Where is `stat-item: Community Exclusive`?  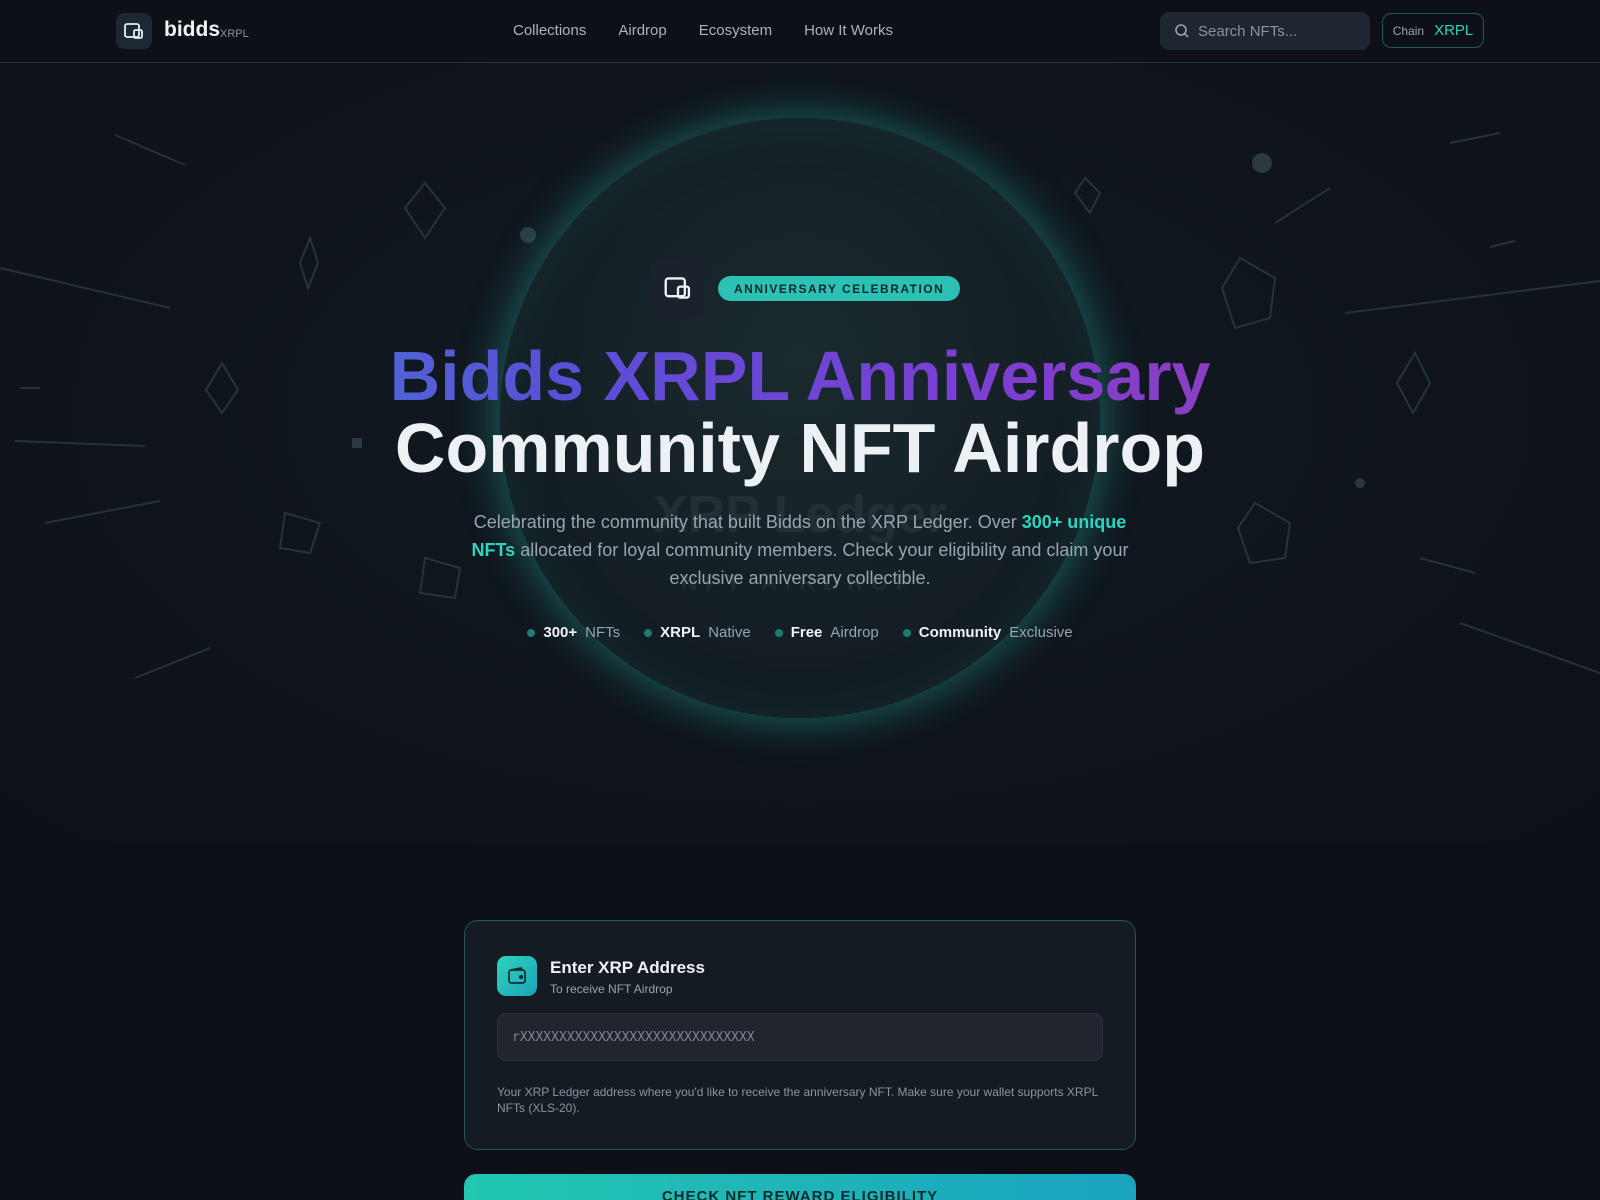 stat-item: Community Exclusive is located at coordinates (987, 632).